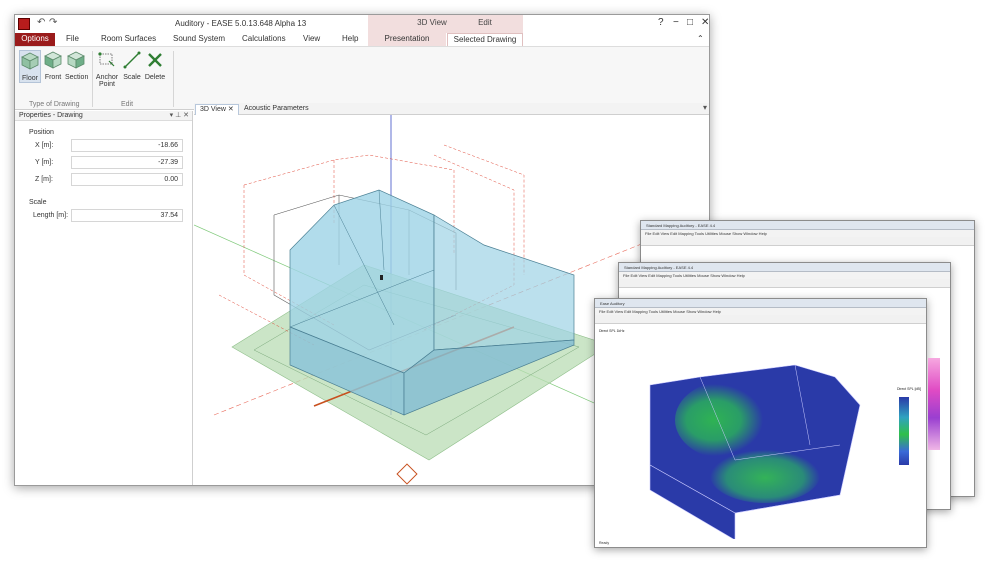 This screenshot has width=1000, height=573. What do you see at coordinates (705, 107) in the screenshot?
I see `tab-list-dropdown-icon: ▾` at bounding box center [705, 107].